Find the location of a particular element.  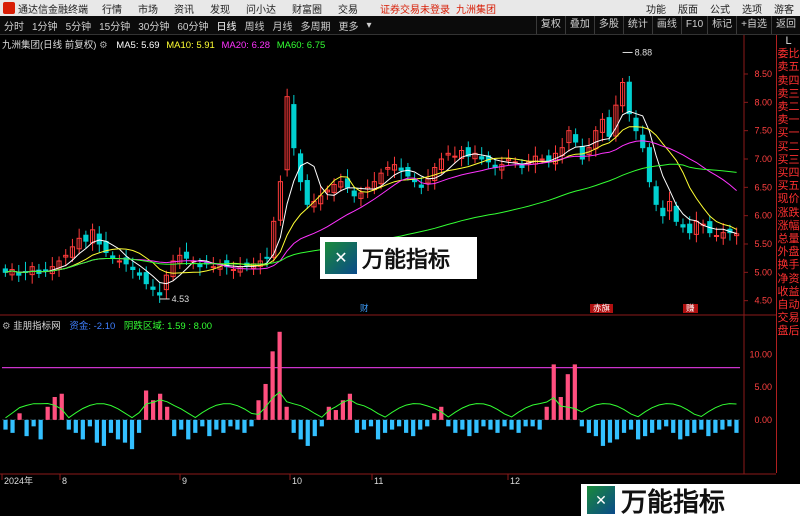

side-label-20: 自动 is located at coordinates (788, 305).